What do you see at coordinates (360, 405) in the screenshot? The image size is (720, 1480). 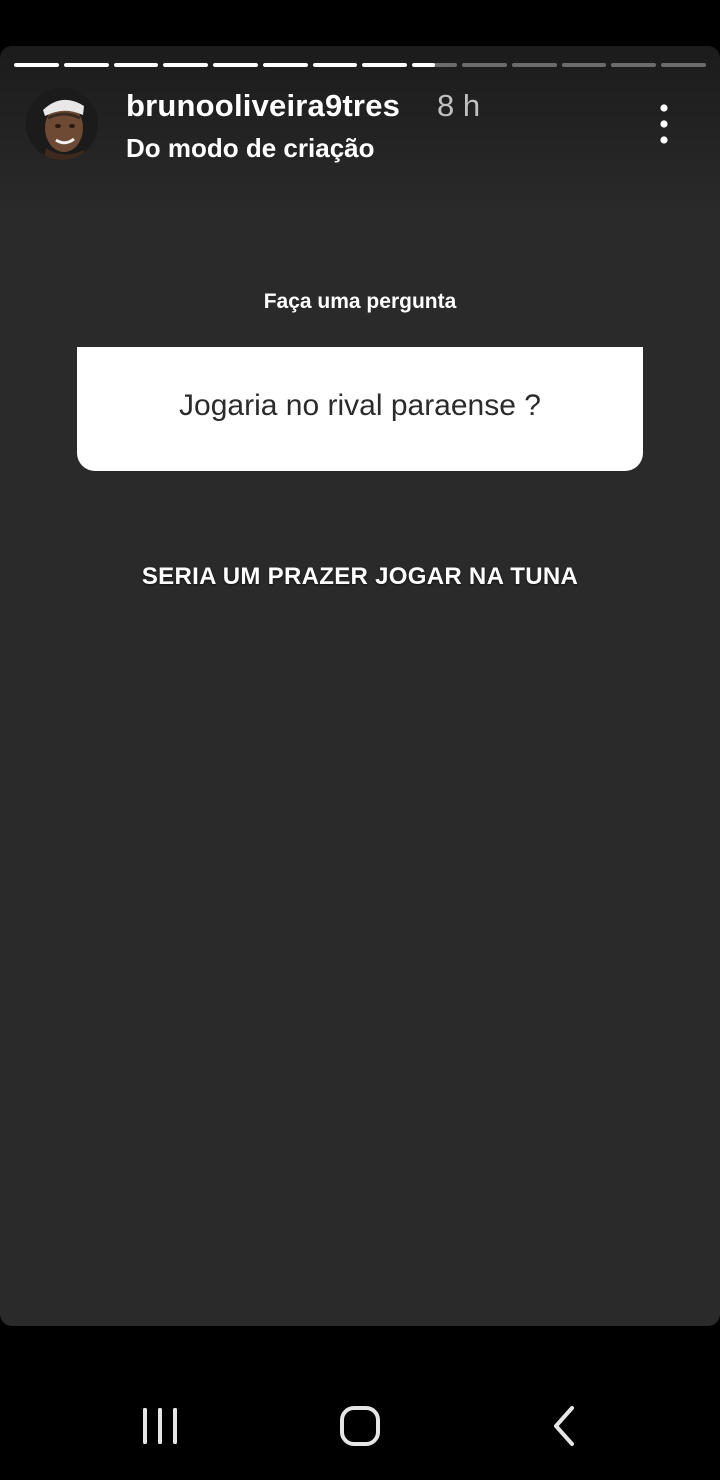 I see `question-sticker-text: Jogaria no rival paraense ?` at bounding box center [360, 405].